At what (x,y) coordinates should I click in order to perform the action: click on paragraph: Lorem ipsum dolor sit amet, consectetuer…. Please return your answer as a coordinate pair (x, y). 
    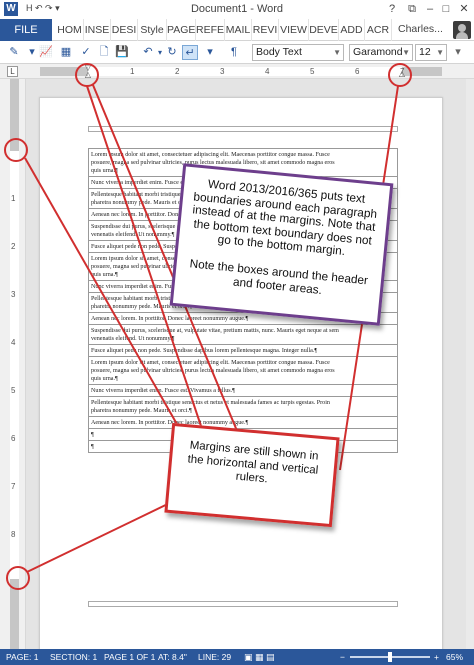
    Looking at the image, I should click on (243, 371).